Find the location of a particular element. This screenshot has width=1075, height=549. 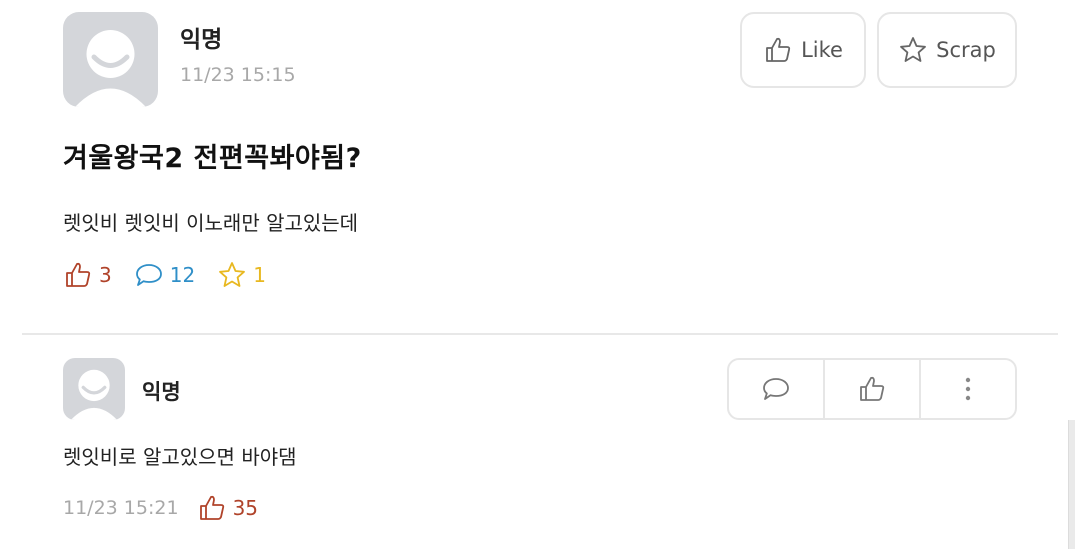

scrap-count: 1 is located at coordinates (259, 275).